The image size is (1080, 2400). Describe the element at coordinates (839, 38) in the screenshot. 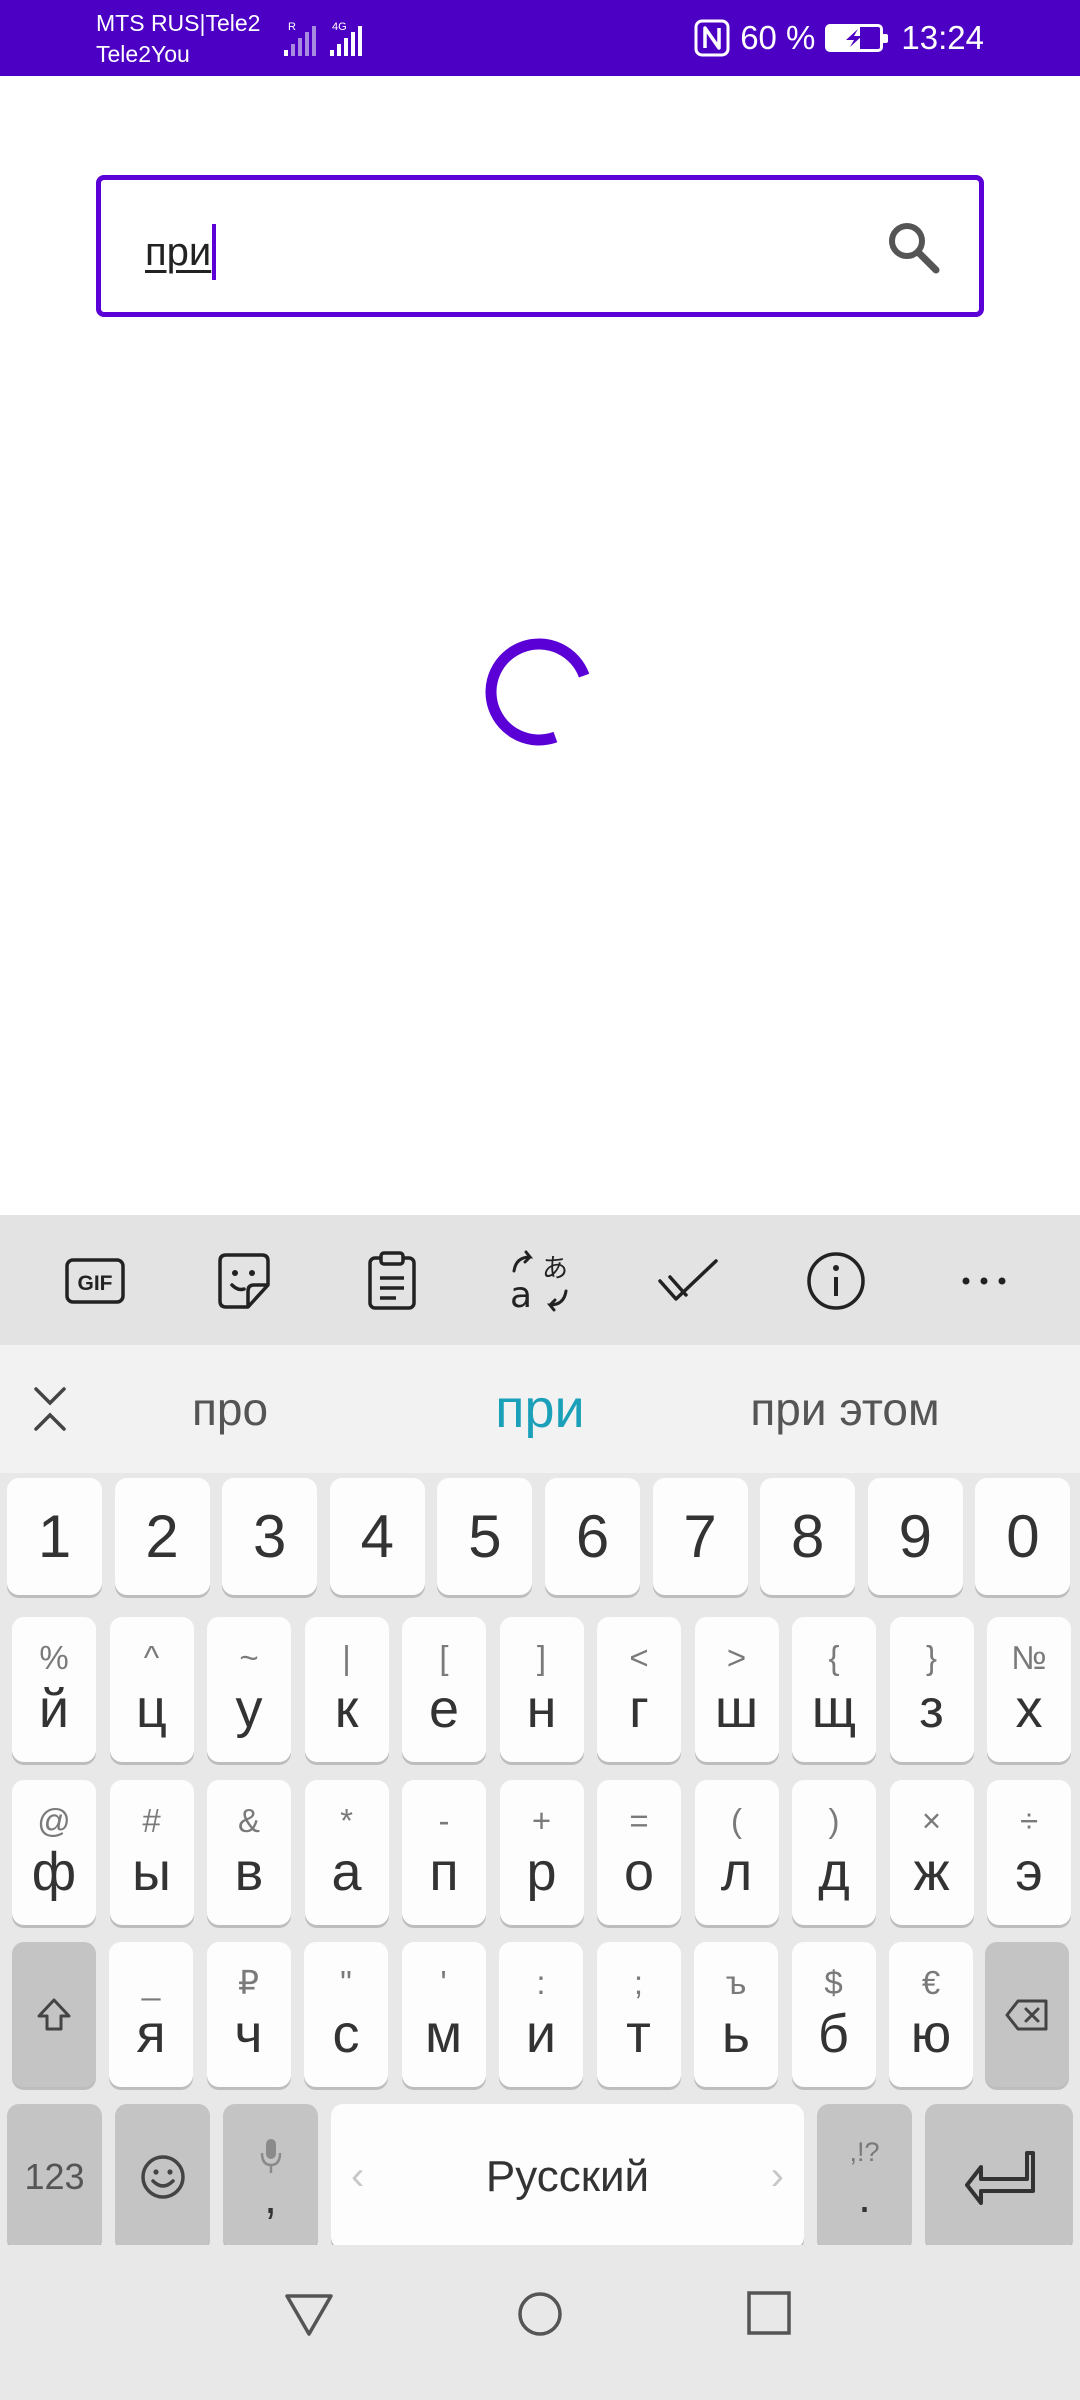

I see `status-right: 60 % 13:24` at that location.